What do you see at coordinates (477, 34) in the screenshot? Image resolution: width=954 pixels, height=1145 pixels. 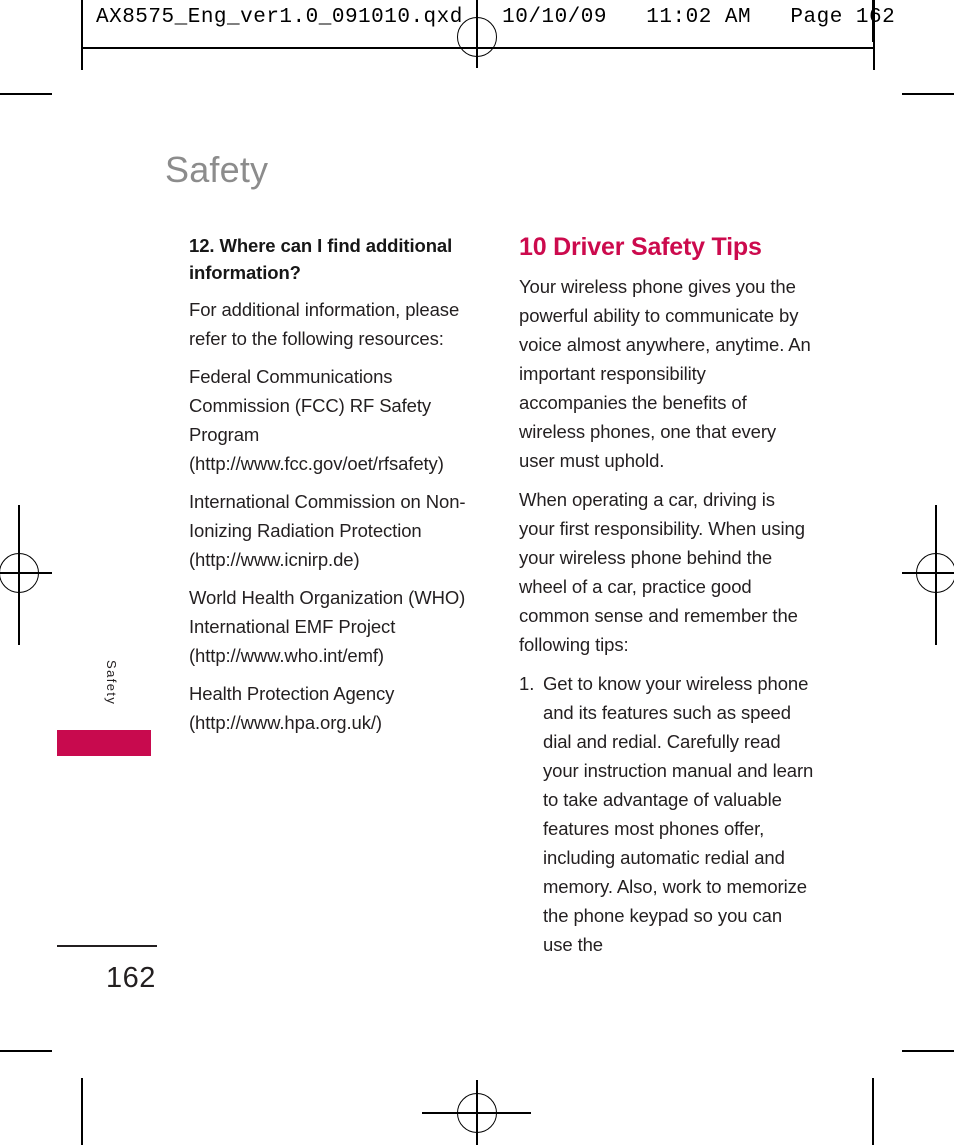 I see `registration-top-center-vertical` at bounding box center [477, 34].